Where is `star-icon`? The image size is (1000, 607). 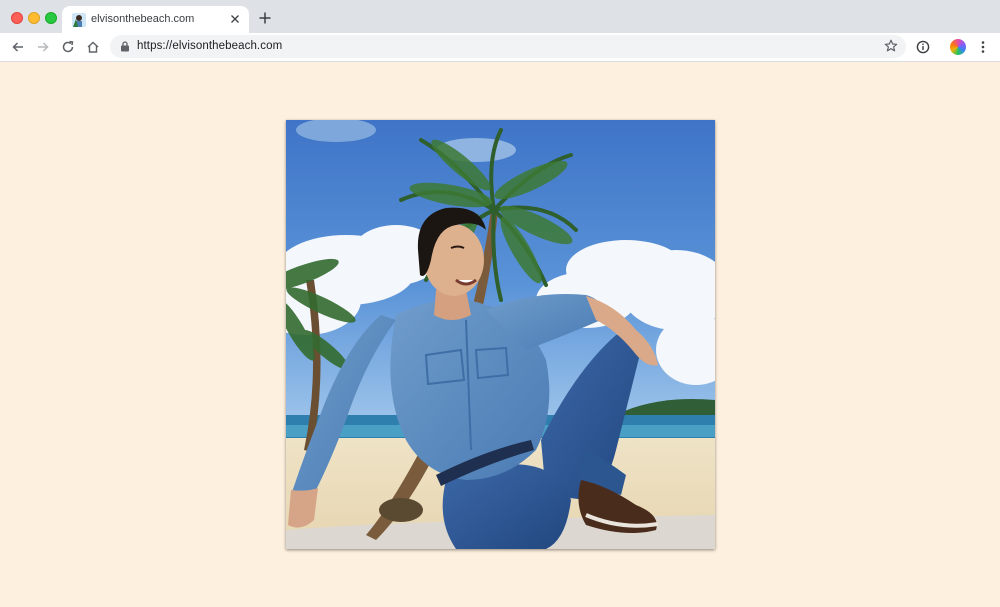
star-icon is located at coordinates (891, 46).